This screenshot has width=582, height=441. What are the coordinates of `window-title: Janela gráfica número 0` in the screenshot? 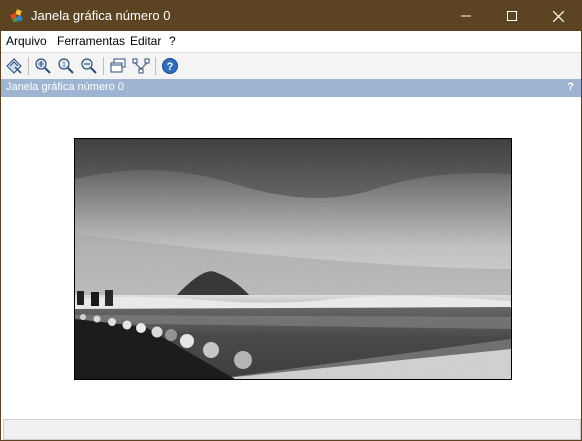 It's located at (101, 15).